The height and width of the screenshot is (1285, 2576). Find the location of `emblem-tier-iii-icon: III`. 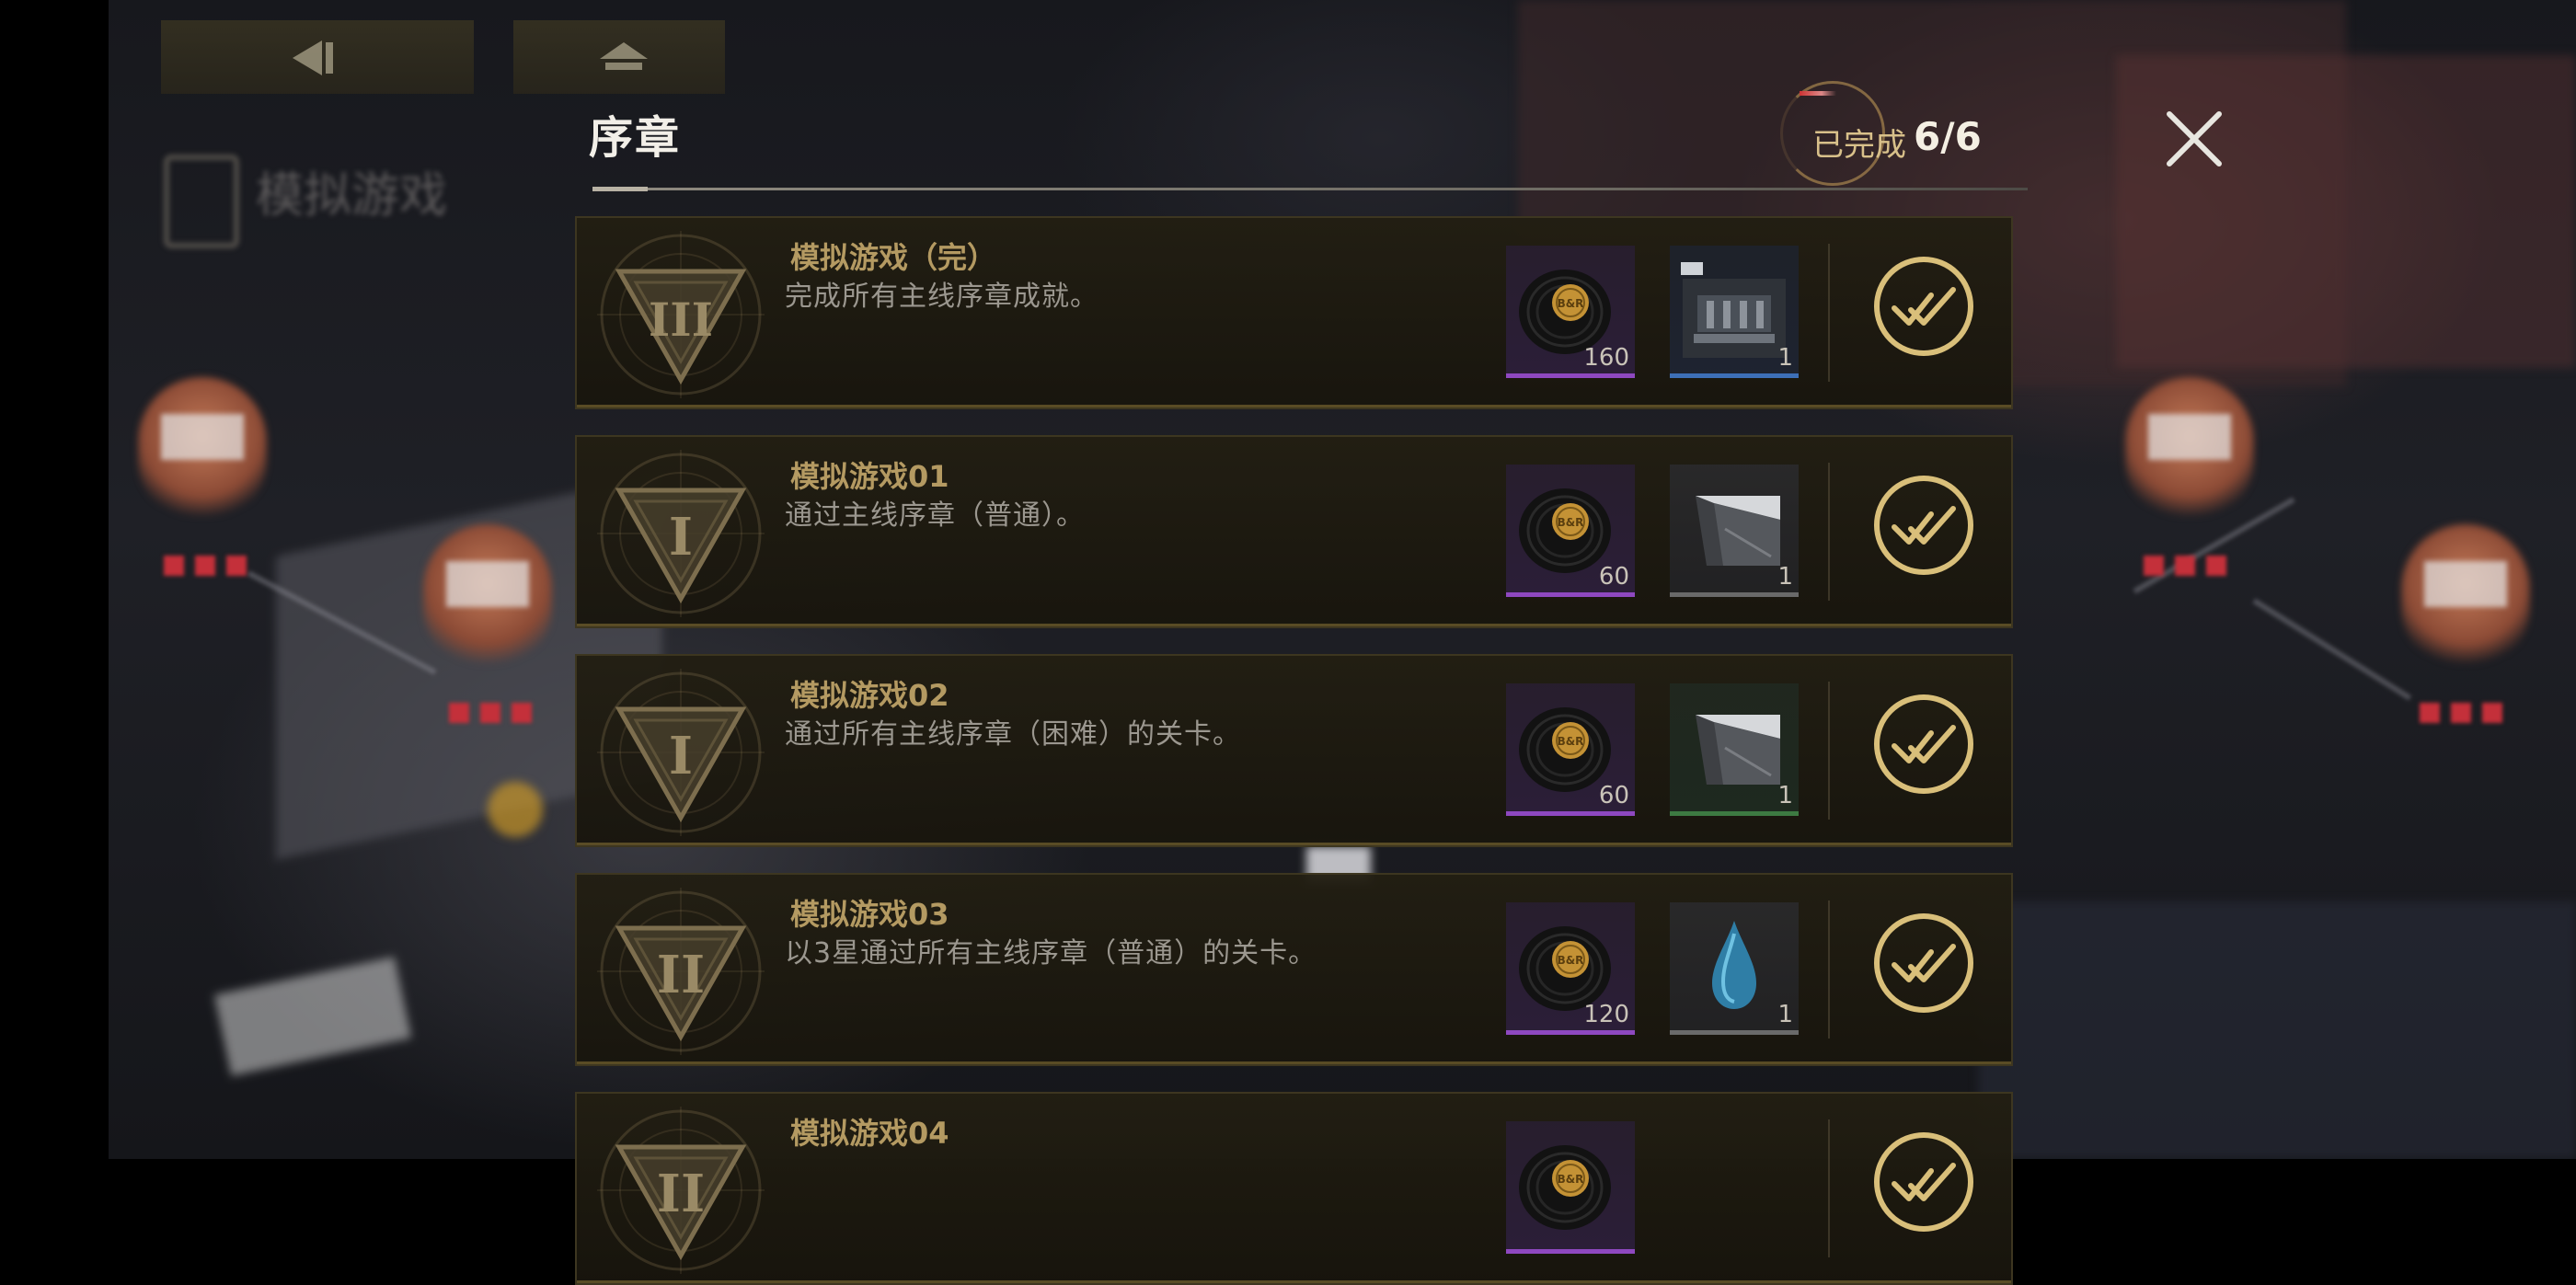

emblem-tier-iii-icon: III is located at coordinates (680, 314).